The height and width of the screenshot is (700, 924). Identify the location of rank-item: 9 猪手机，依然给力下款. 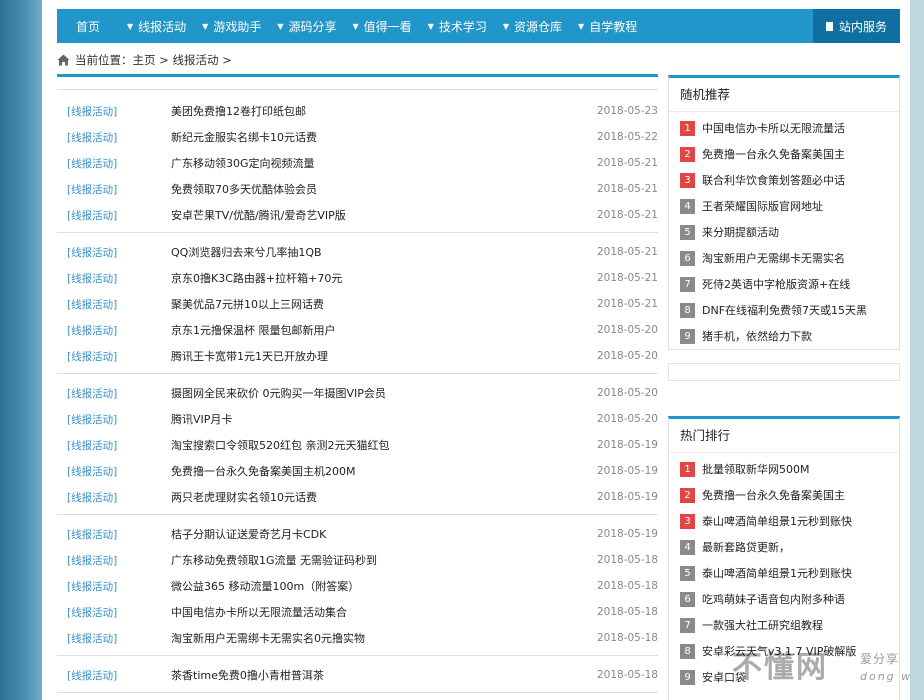
(784, 336).